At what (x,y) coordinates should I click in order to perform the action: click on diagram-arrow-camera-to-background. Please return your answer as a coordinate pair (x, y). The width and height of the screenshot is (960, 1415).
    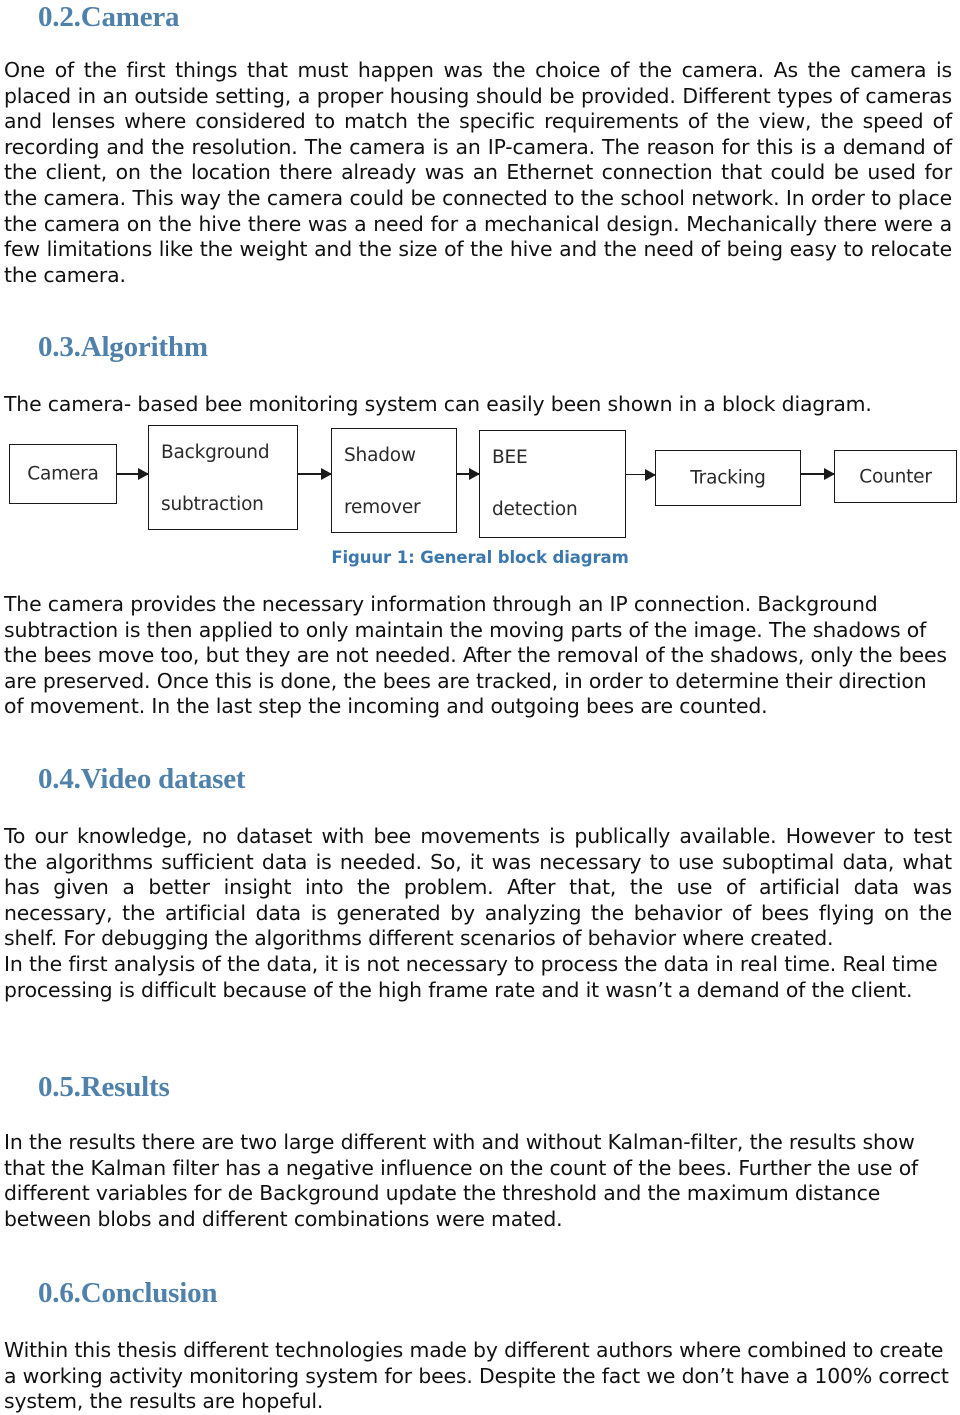
    Looking at the image, I should click on (132, 474).